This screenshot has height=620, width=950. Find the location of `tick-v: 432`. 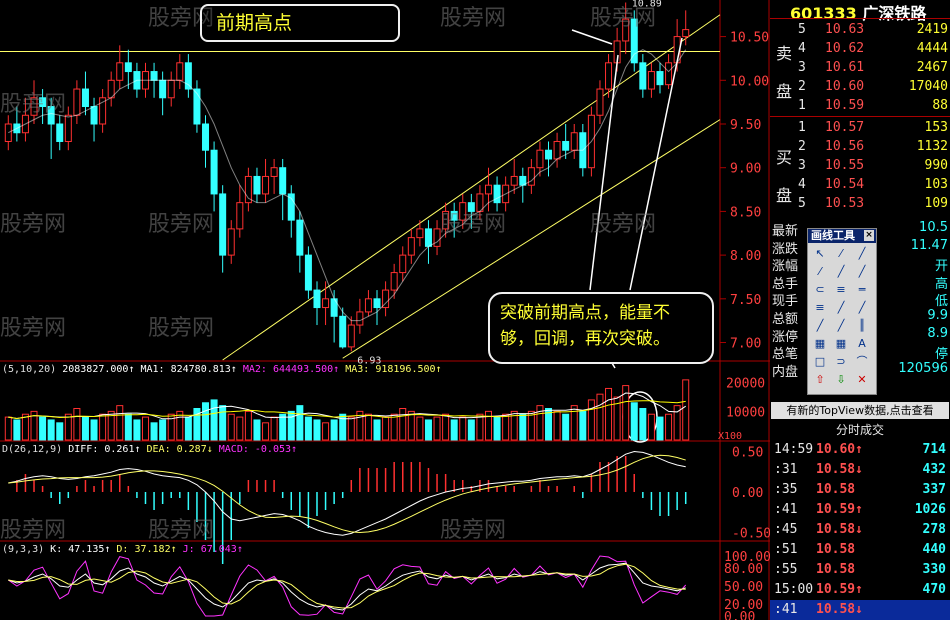

tick-v: 432 is located at coordinates (934, 469).